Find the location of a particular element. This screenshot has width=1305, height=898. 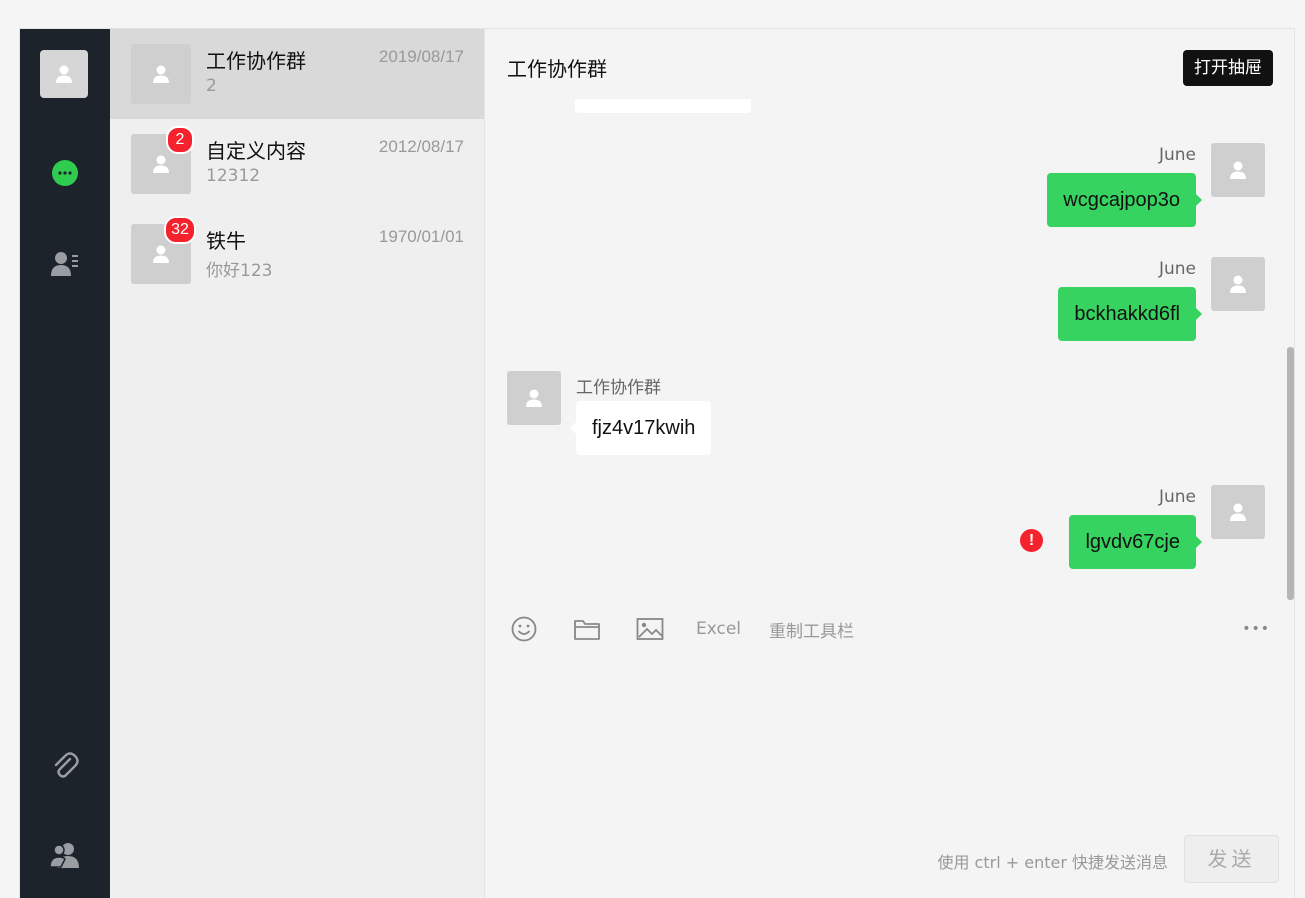

sidebar-item-attachment is located at coordinates (65, 766).